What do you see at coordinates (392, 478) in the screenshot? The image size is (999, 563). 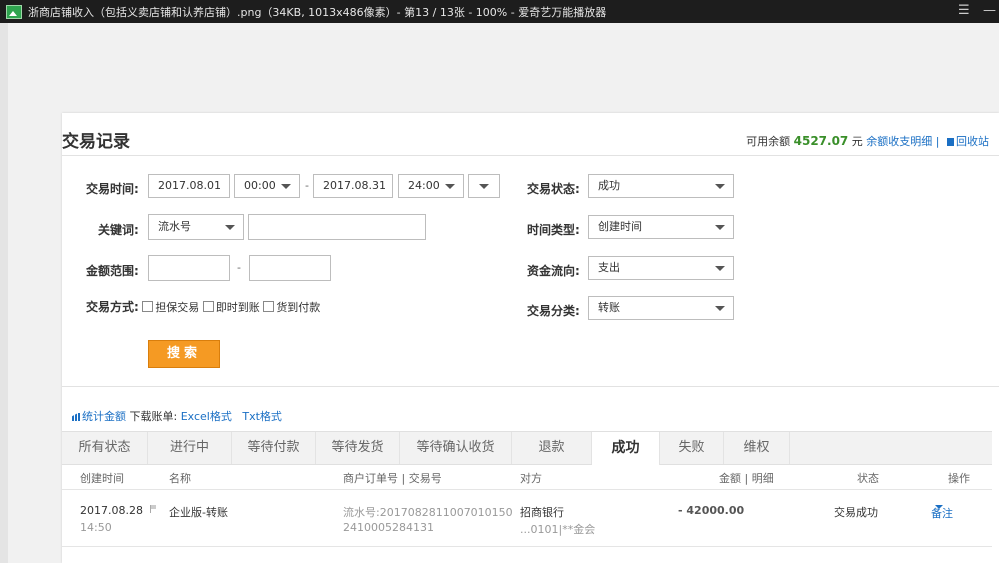 I see `header-order: 商户订单号 | 交易号` at bounding box center [392, 478].